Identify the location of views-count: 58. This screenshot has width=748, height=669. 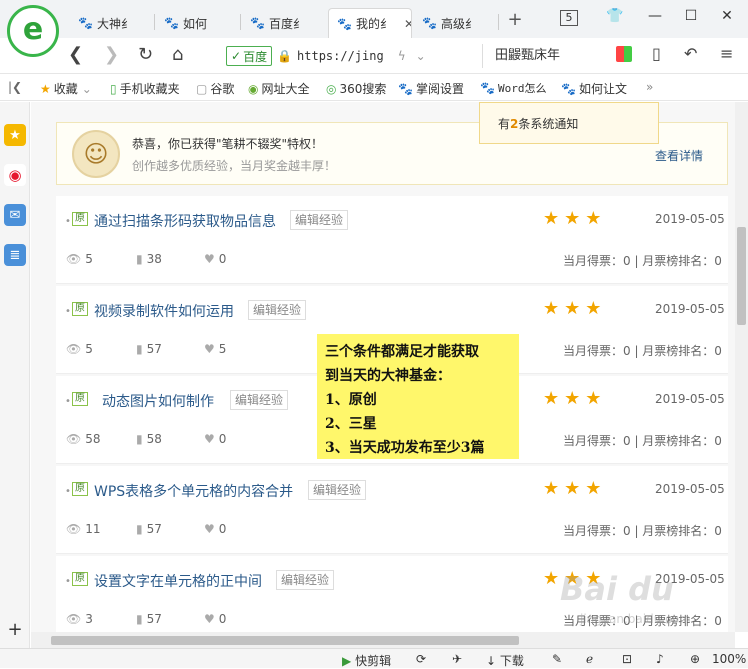
(93, 439).